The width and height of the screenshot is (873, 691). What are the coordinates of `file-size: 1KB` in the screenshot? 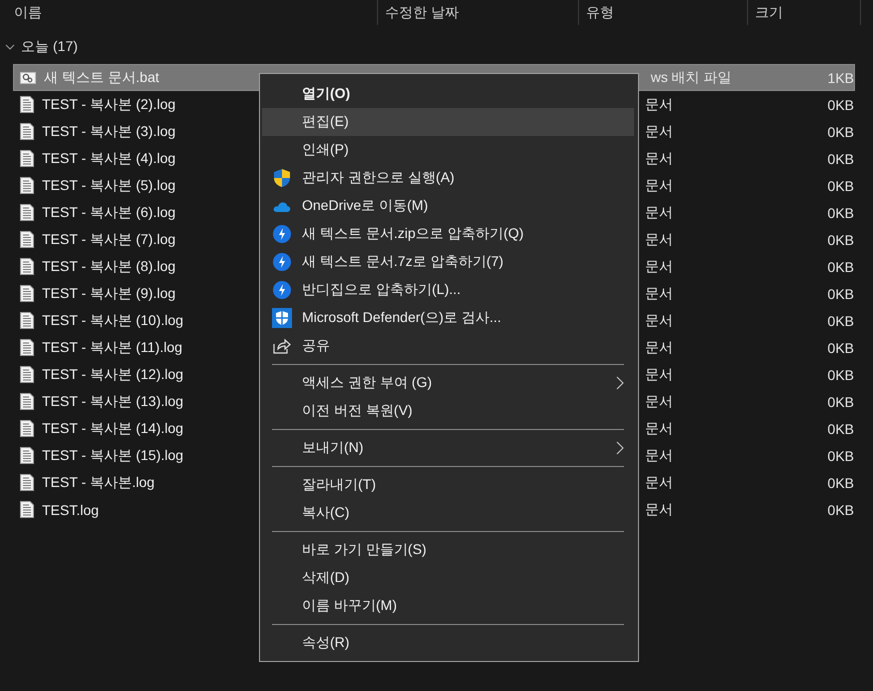 It's located at (840, 78).